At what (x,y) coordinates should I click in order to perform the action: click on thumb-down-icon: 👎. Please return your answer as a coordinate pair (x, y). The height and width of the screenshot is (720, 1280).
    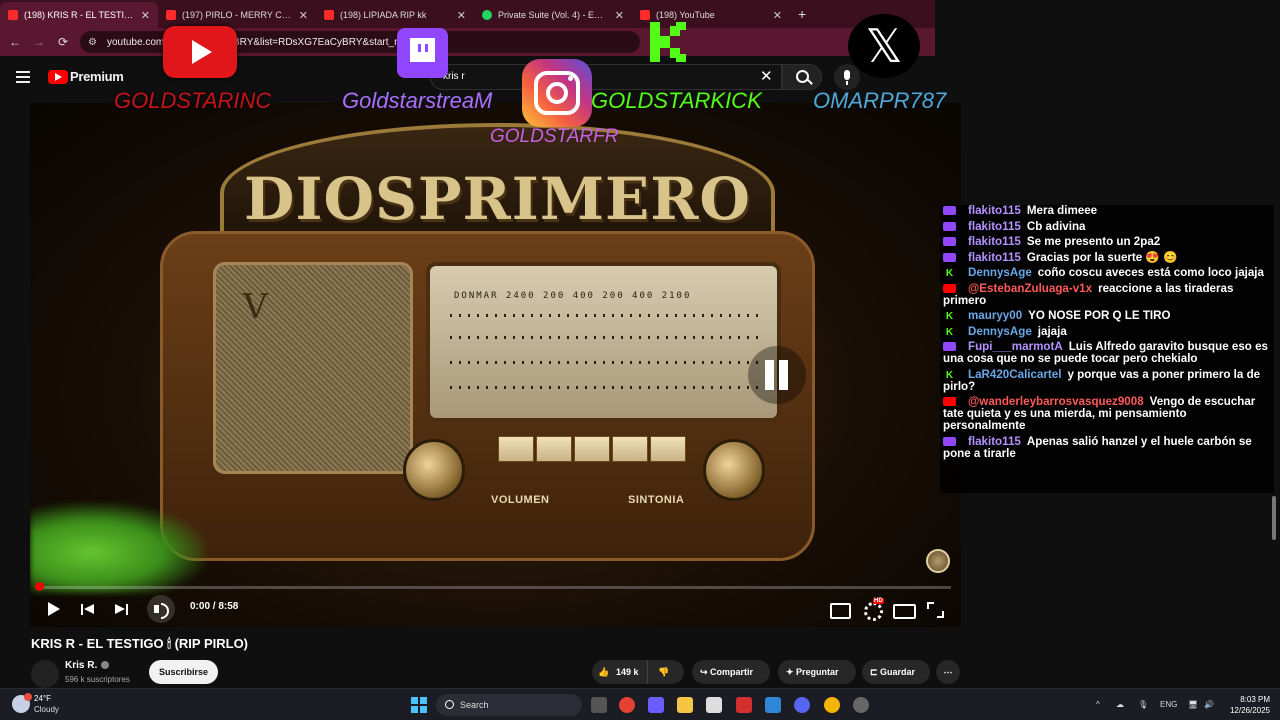
    Looking at the image, I should click on (663, 672).